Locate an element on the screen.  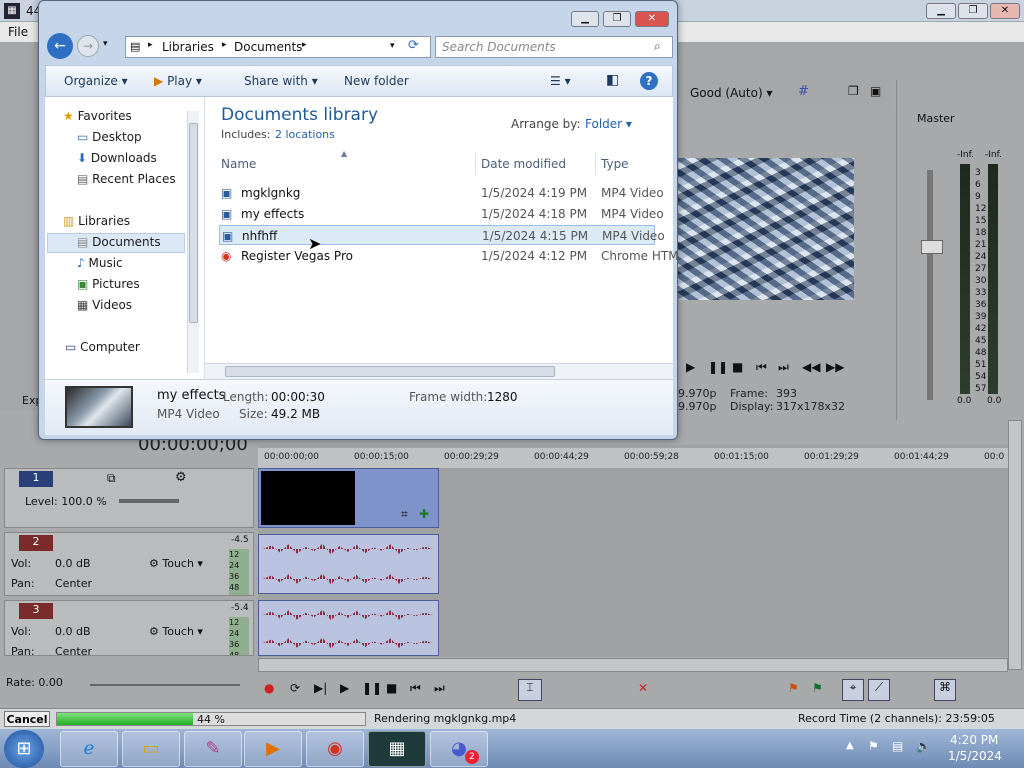
nav-videos: ▦ Videos is located at coordinates (104, 305).